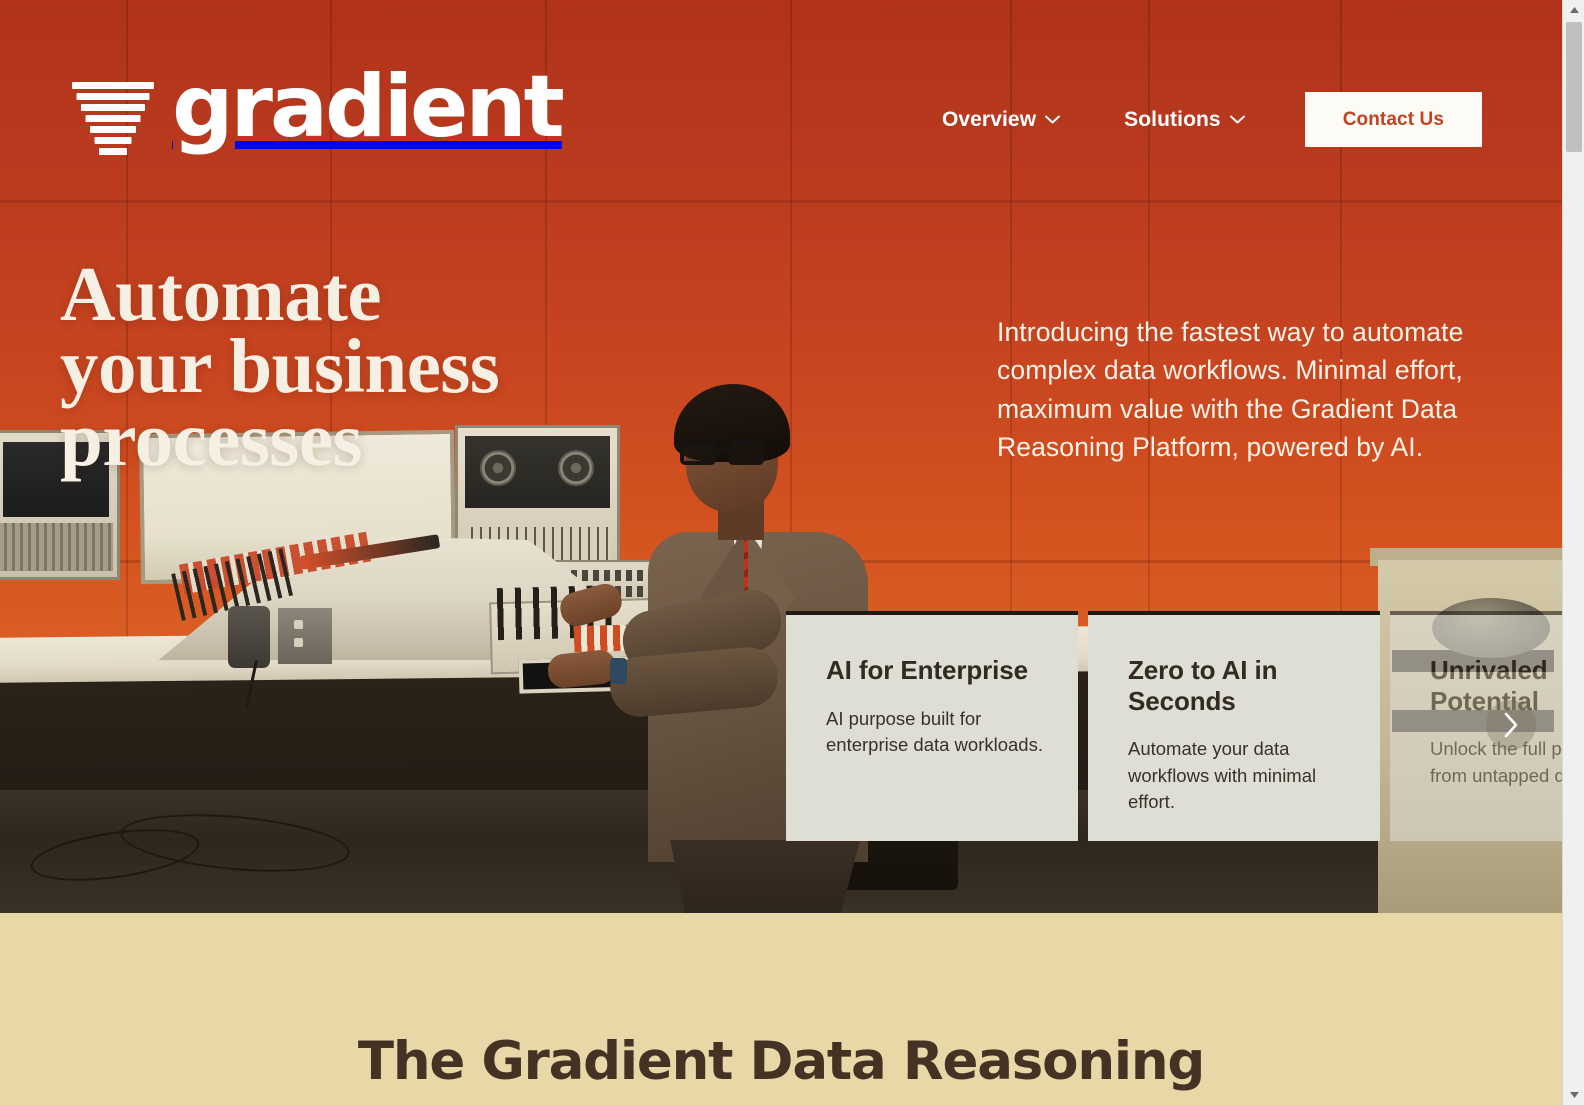 This screenshot has height=1105, width=1584. I want to click on brand-name: gradient, so click(368, 107).